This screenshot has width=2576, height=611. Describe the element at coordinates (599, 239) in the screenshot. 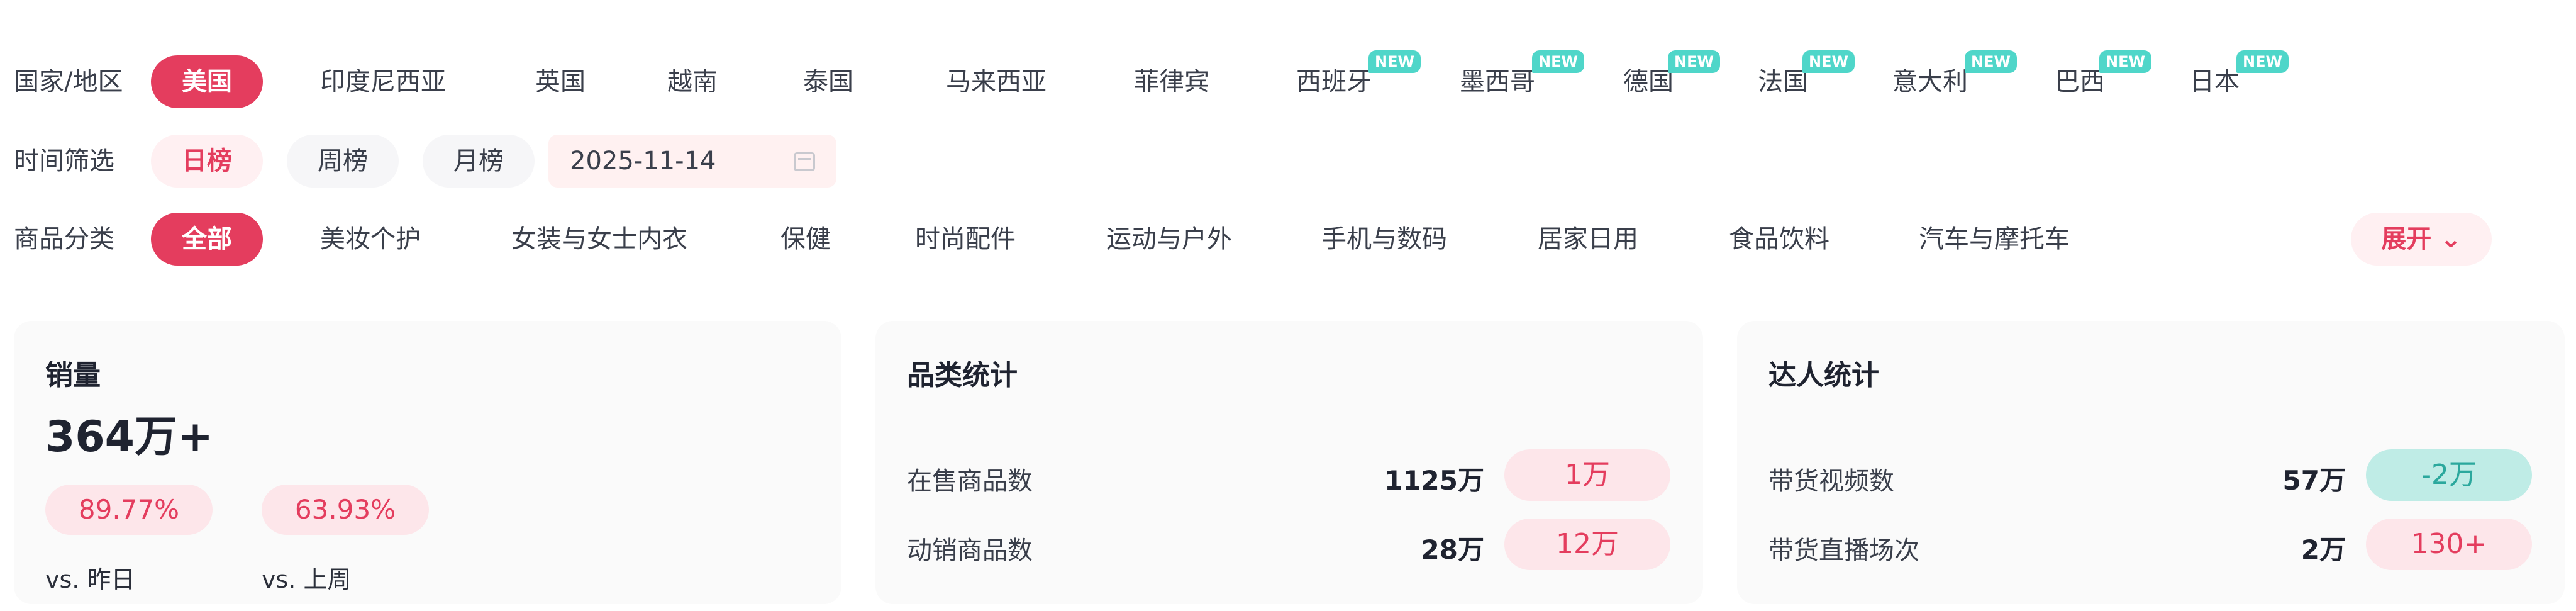

I see `category-chip-womenswear: 女装与女士内衣` at that location.